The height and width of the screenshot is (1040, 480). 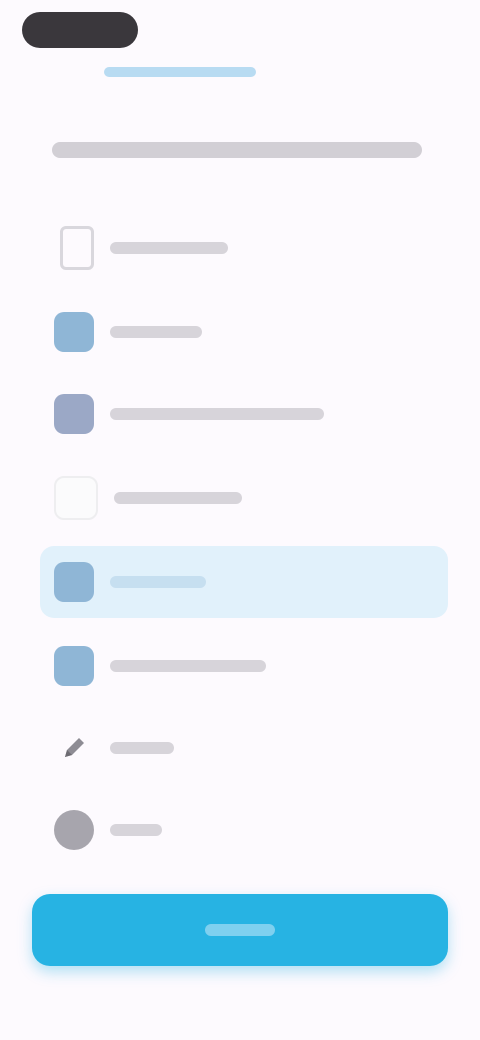 What do you see at coordinates (244, 582) in the screenshot?
I see `option-item-5-selected` at bounding box center [244, 582].